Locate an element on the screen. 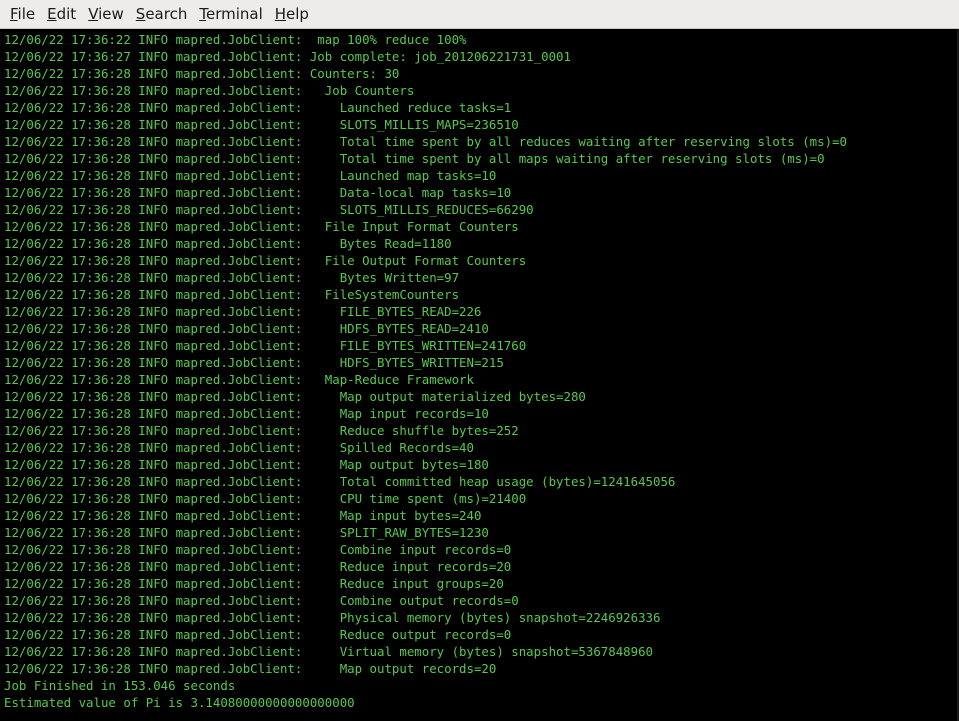 This screenshot has width=959, height=721. terminal-line: Job Finished in 153.046 seconds is located at coordinates (120, 685).